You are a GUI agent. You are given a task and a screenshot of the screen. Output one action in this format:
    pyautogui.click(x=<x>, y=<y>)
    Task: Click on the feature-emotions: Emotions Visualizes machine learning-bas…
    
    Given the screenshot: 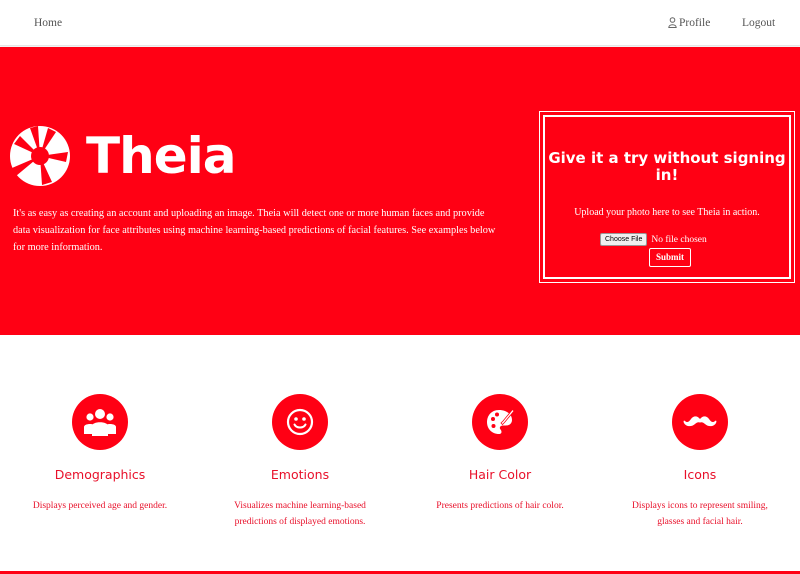 What is the action you would take?
    pyautogui.click(x=300, y=462)
    